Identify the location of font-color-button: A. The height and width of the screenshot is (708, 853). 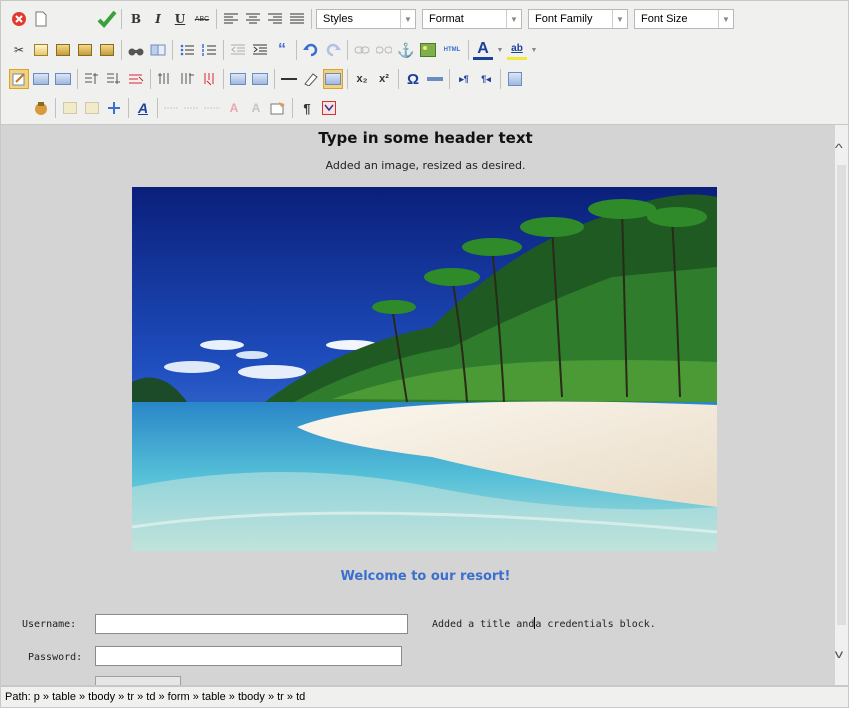
(483, 50).